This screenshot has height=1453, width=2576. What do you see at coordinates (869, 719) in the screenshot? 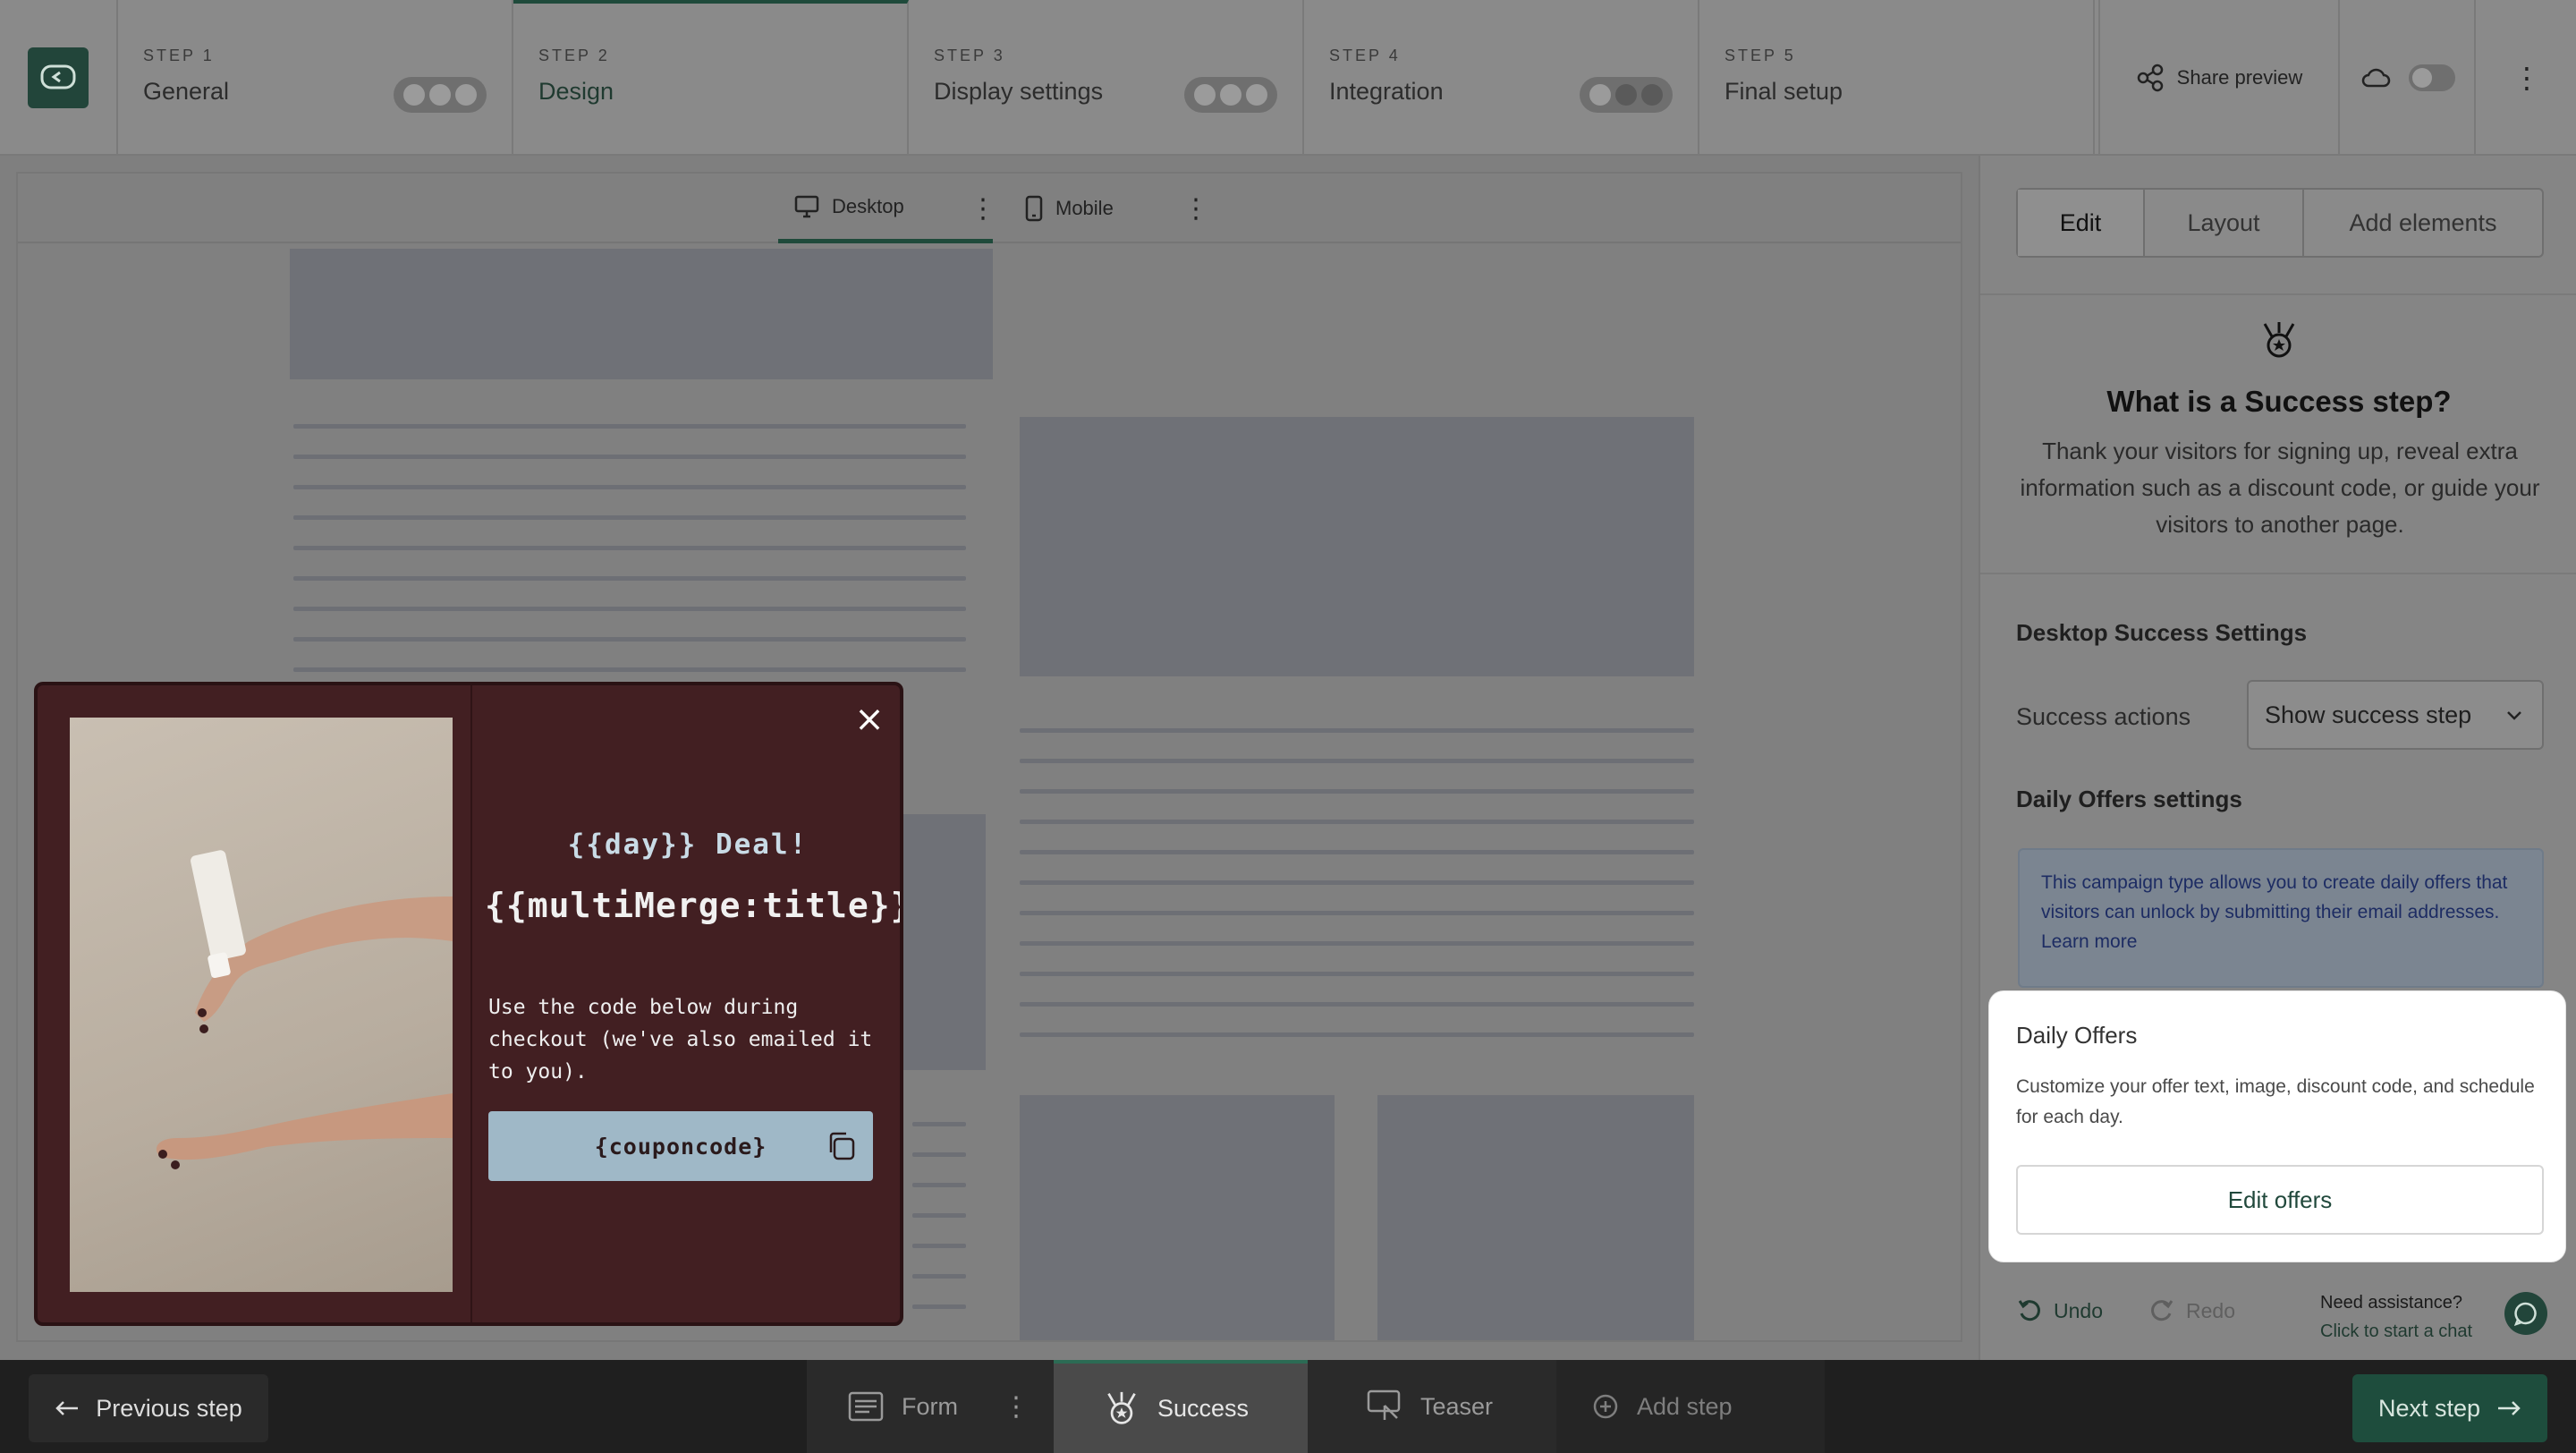
I see `close-icon: ×` at bounding box center [869, 719].